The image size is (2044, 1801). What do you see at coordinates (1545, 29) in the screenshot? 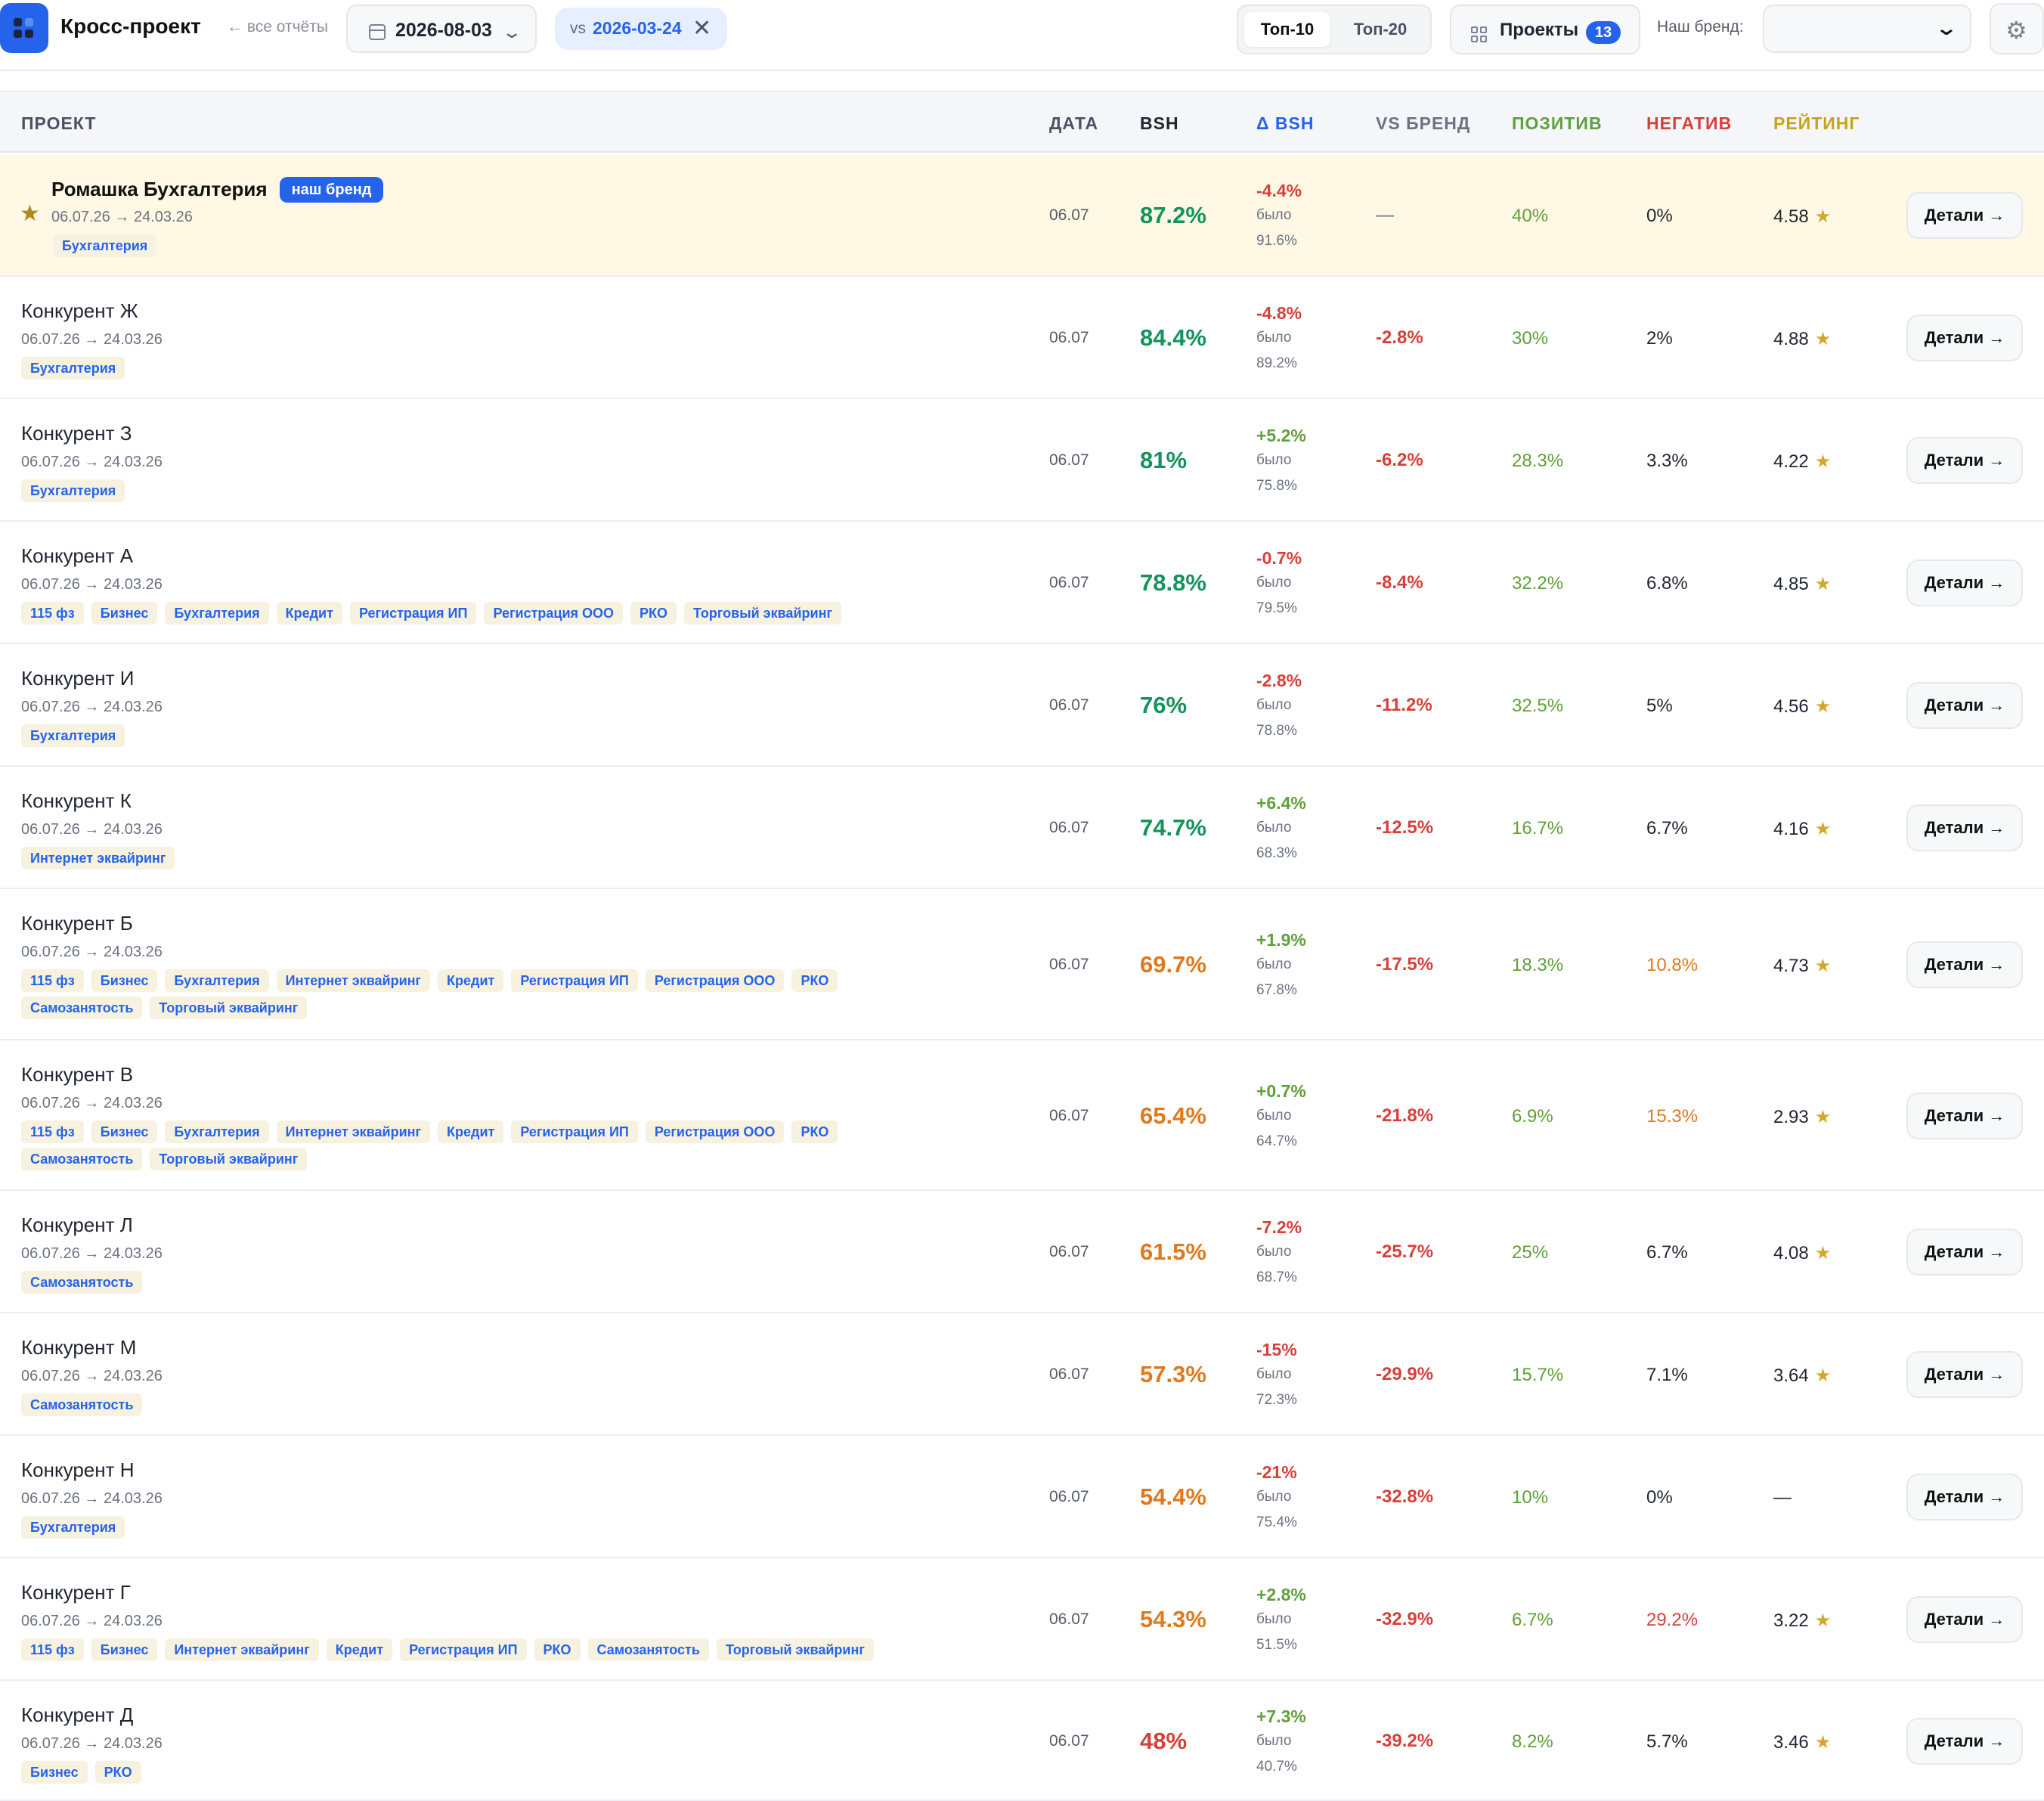
I see `projects-button: Проекты 13` at bounding box center [1545, 29].